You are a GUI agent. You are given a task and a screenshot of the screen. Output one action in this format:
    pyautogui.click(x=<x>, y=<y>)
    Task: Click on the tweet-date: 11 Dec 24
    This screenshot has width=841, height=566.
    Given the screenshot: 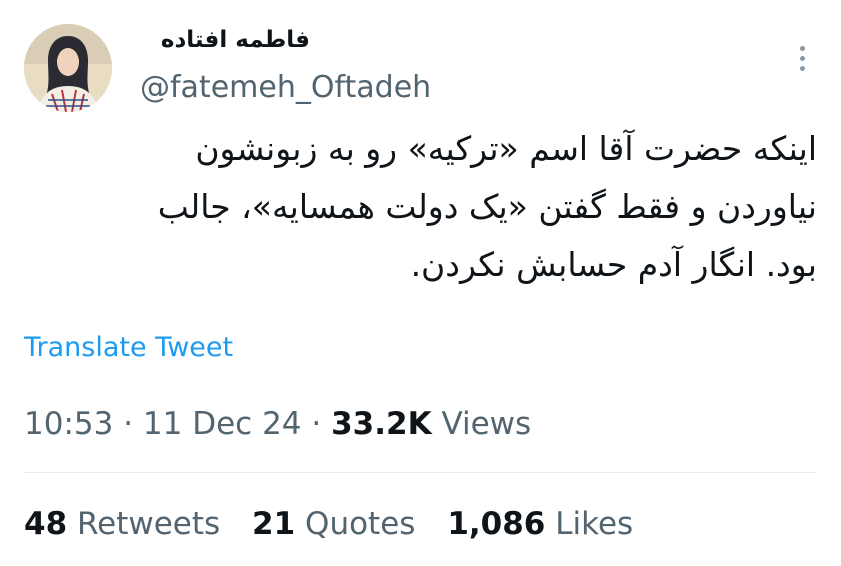 What is the action you would take?
    pyautogui.click(x=222, y=424)
    